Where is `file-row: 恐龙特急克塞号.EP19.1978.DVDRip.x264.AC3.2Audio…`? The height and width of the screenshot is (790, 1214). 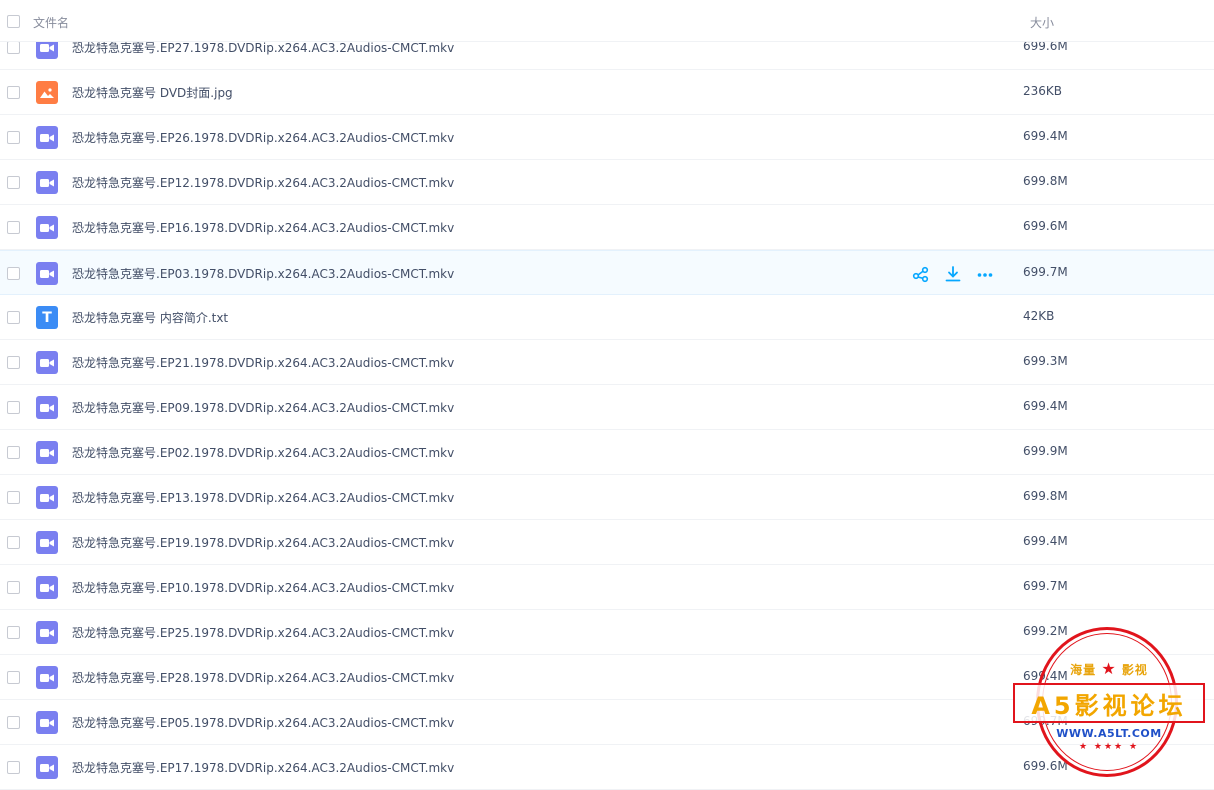
file-row: 恐龙特急克塞号.EP19.1978.DVDRip.x264.AC3.2Audio… is located at coordinates (607, 542).